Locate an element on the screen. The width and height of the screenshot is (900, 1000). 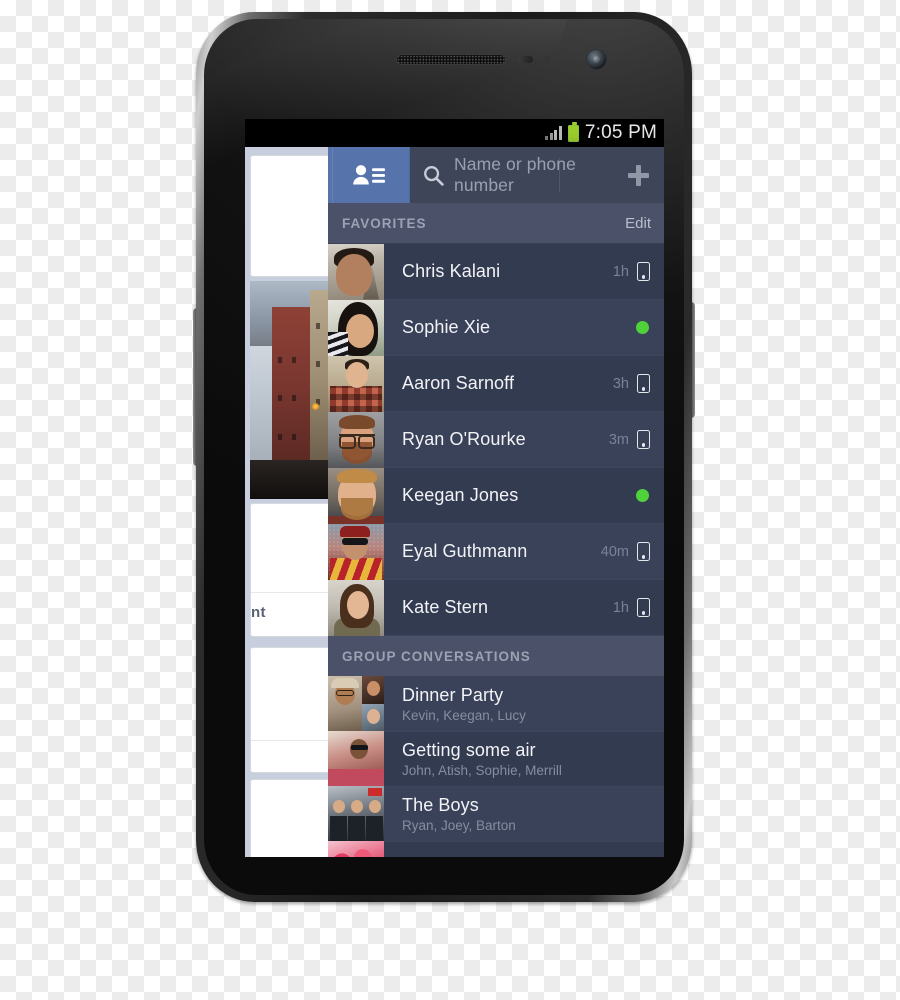
plus-icon is located at coordinates (638, 175).